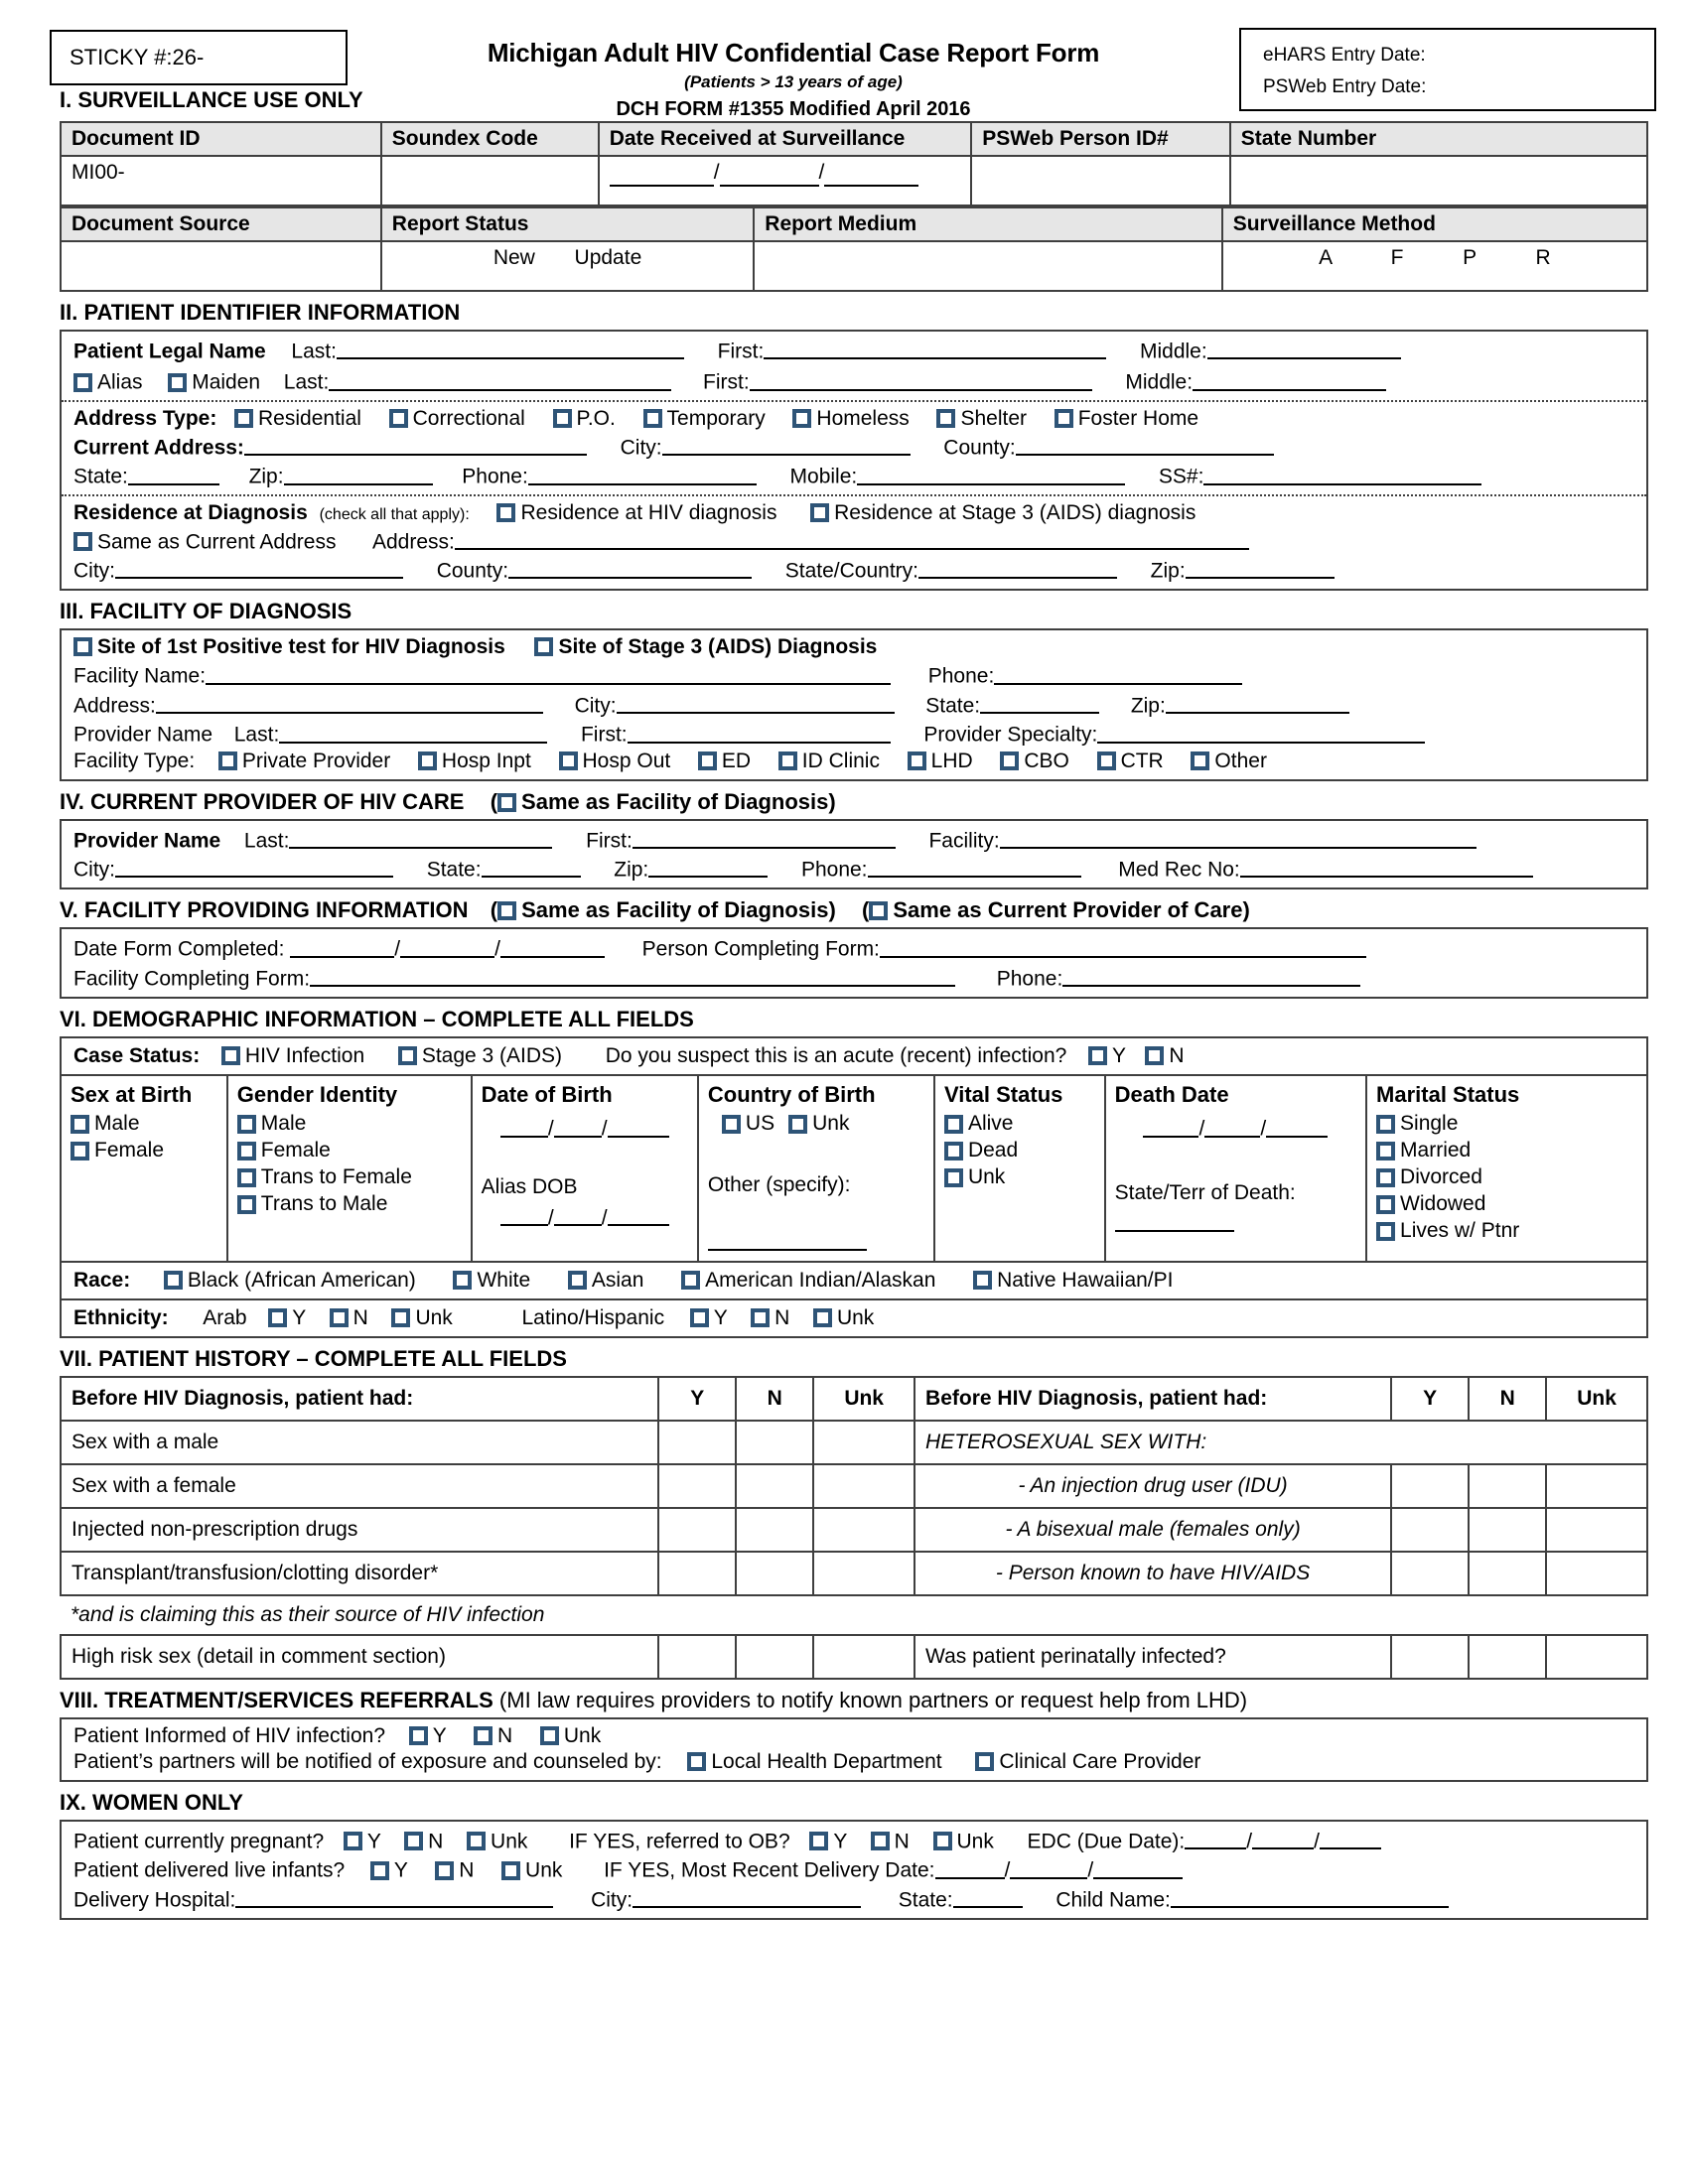  Describe the element at coordinates (1235, 1127) in the screenshot. I see `death-date-input: / /` at that location.